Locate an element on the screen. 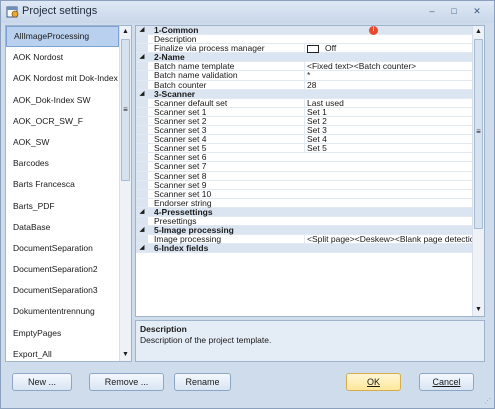 Image resolution: width=495 pixels, height=409 pixels. project-list-item: AOK Nordost mit Dok-Index is located at coordinates (62, 78).